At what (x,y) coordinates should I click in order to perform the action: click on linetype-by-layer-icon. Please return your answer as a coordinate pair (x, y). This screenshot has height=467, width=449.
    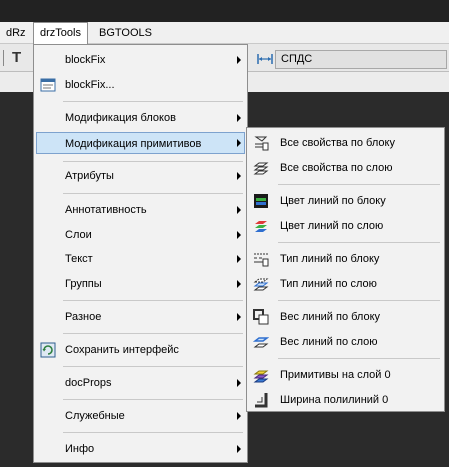
    Looking at the image, I should click on (261, 284).